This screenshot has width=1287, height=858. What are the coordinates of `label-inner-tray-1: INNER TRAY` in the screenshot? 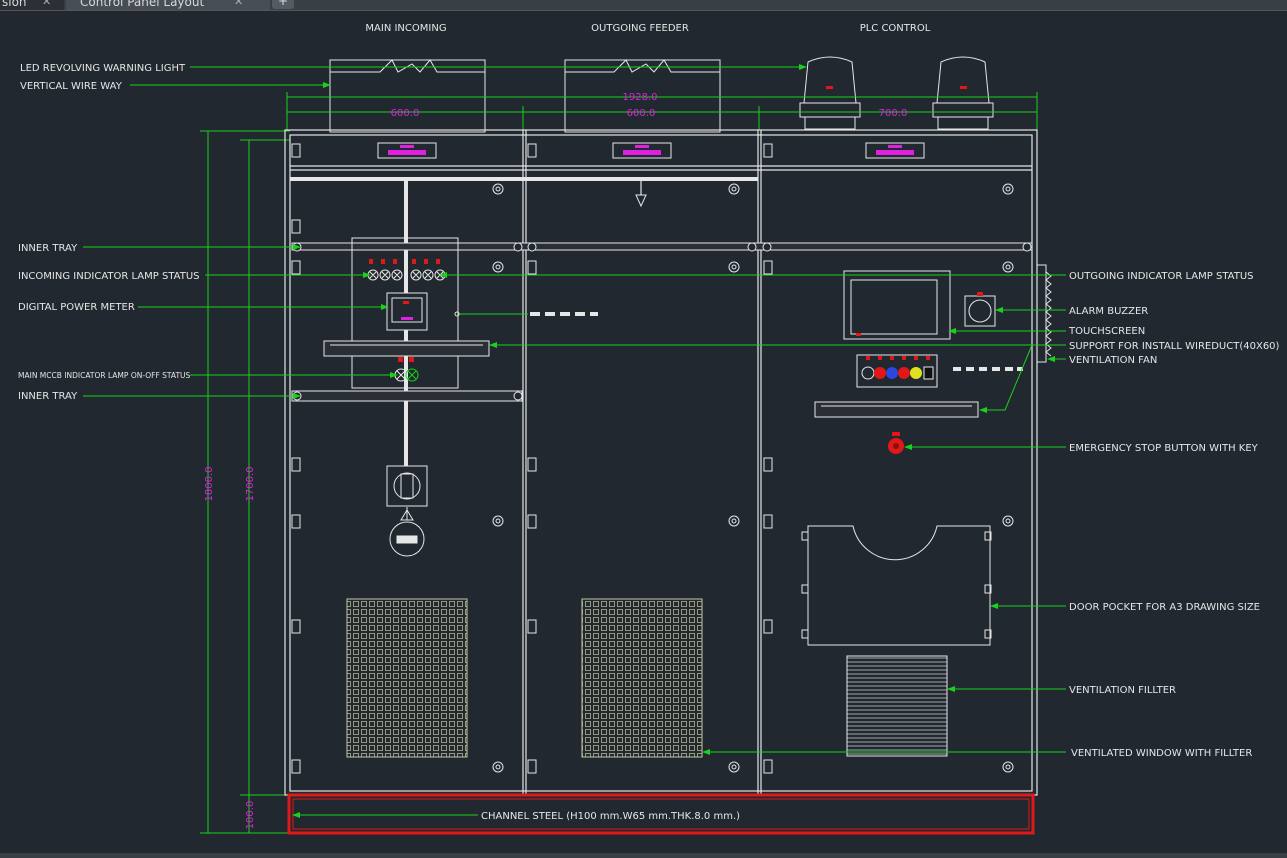 It's located at (48, 248).